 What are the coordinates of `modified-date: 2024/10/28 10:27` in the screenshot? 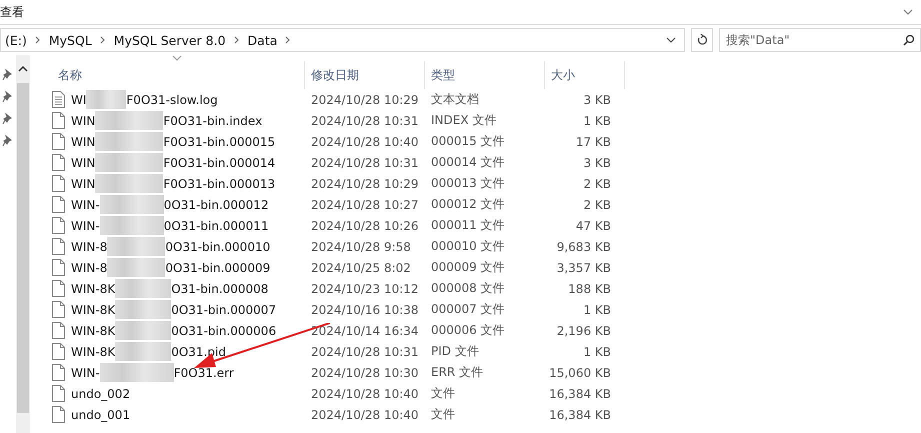 It's located at (365, 205).